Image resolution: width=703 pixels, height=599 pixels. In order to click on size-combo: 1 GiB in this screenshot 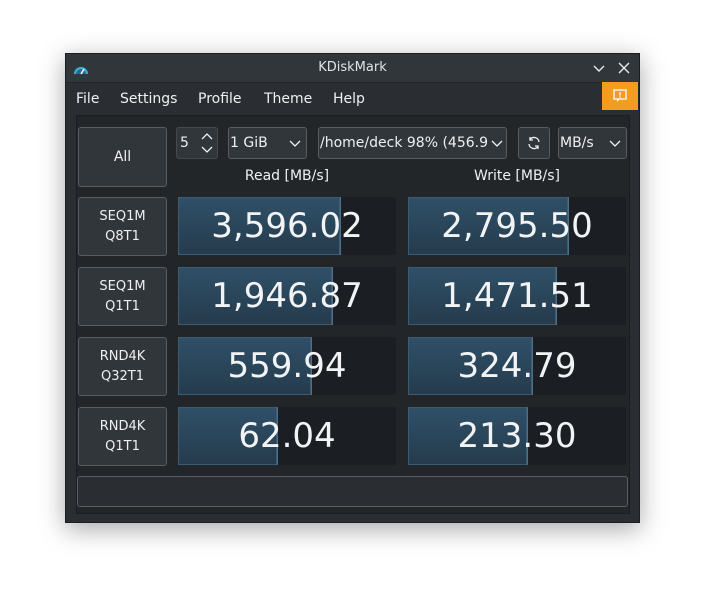, I will do `click(267, 143)`.